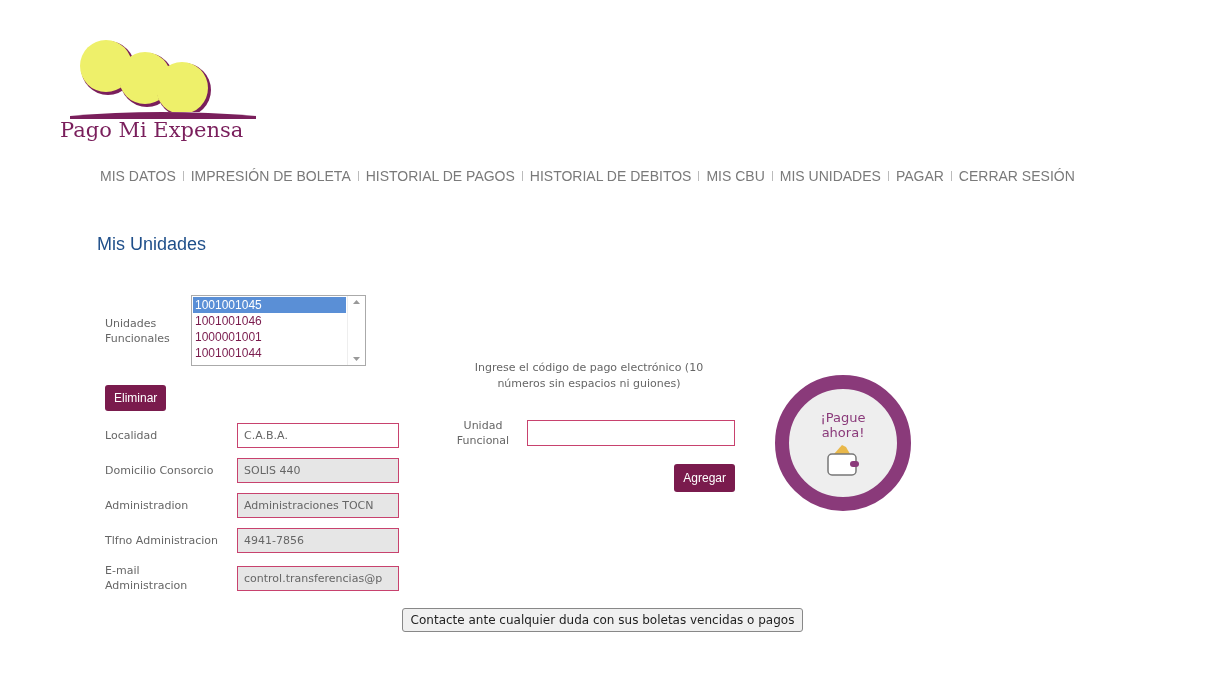 The width and height of the screenshot is (1206, 700). What do you see at coordinates (162, 540) in the screenshot?
I see `field-label: Tlfno Administracion` at bounding box center [162, 540].